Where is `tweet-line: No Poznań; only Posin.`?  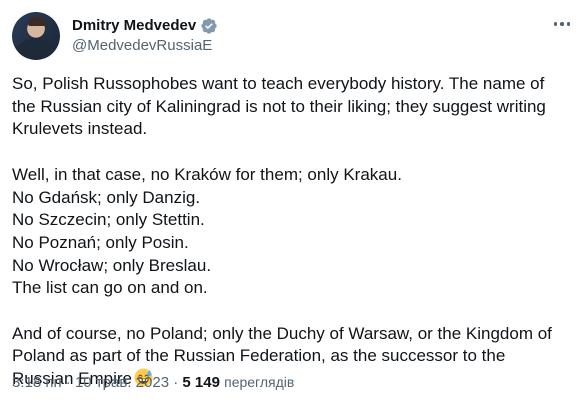
tweet-line: No Poznań; only Posin. is located at coordinates (100, 242).